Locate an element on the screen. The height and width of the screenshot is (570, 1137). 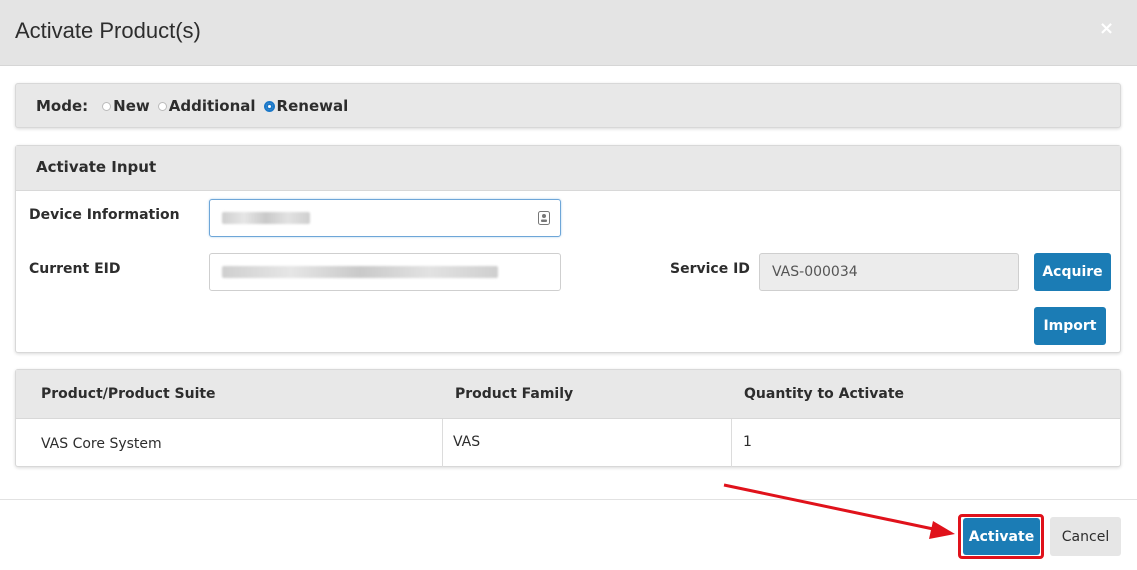
mode-option-new: New is located at coordinates (126, 106).